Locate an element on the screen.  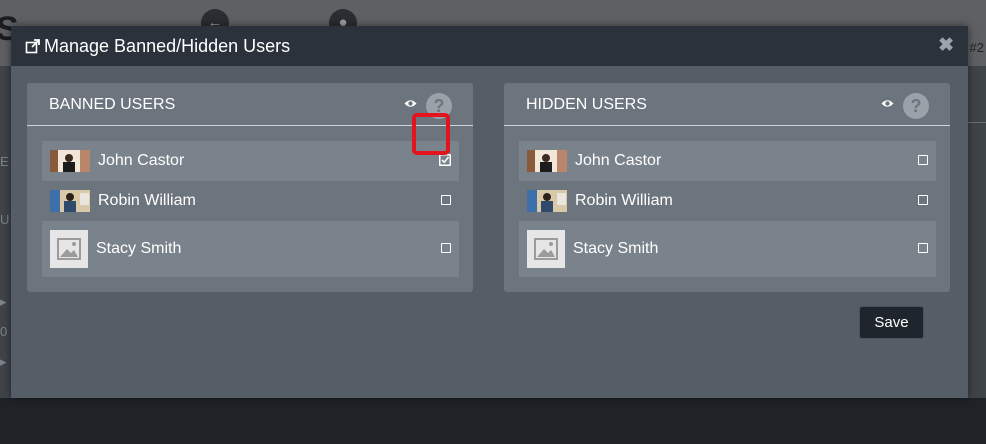
modal-header: Manage Banned/Hidden Users ✖ is located at coordinates (489, 46).